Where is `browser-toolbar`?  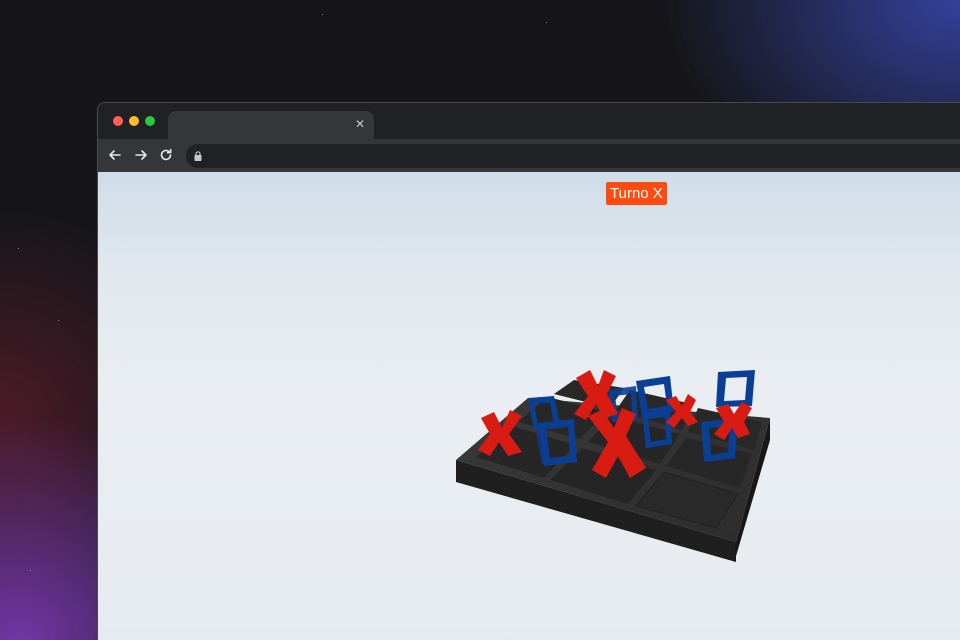 browser-toolbar is located at coordinates (529, 155).